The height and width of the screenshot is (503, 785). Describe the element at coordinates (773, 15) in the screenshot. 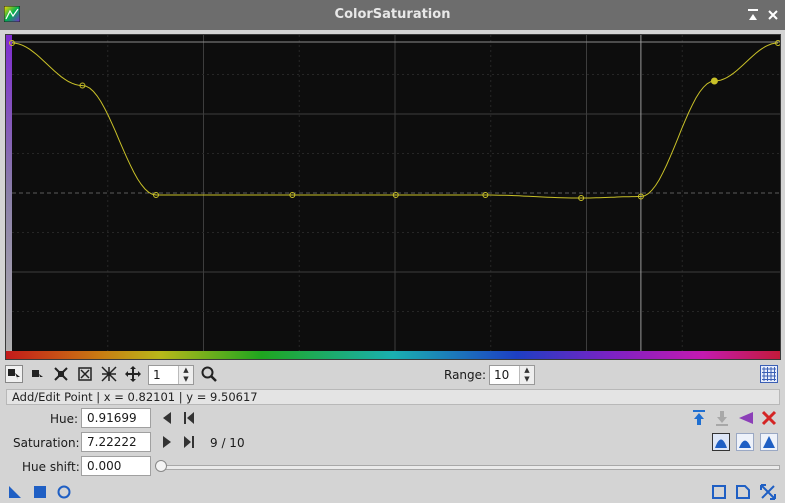

I see `close-icon` at that location.